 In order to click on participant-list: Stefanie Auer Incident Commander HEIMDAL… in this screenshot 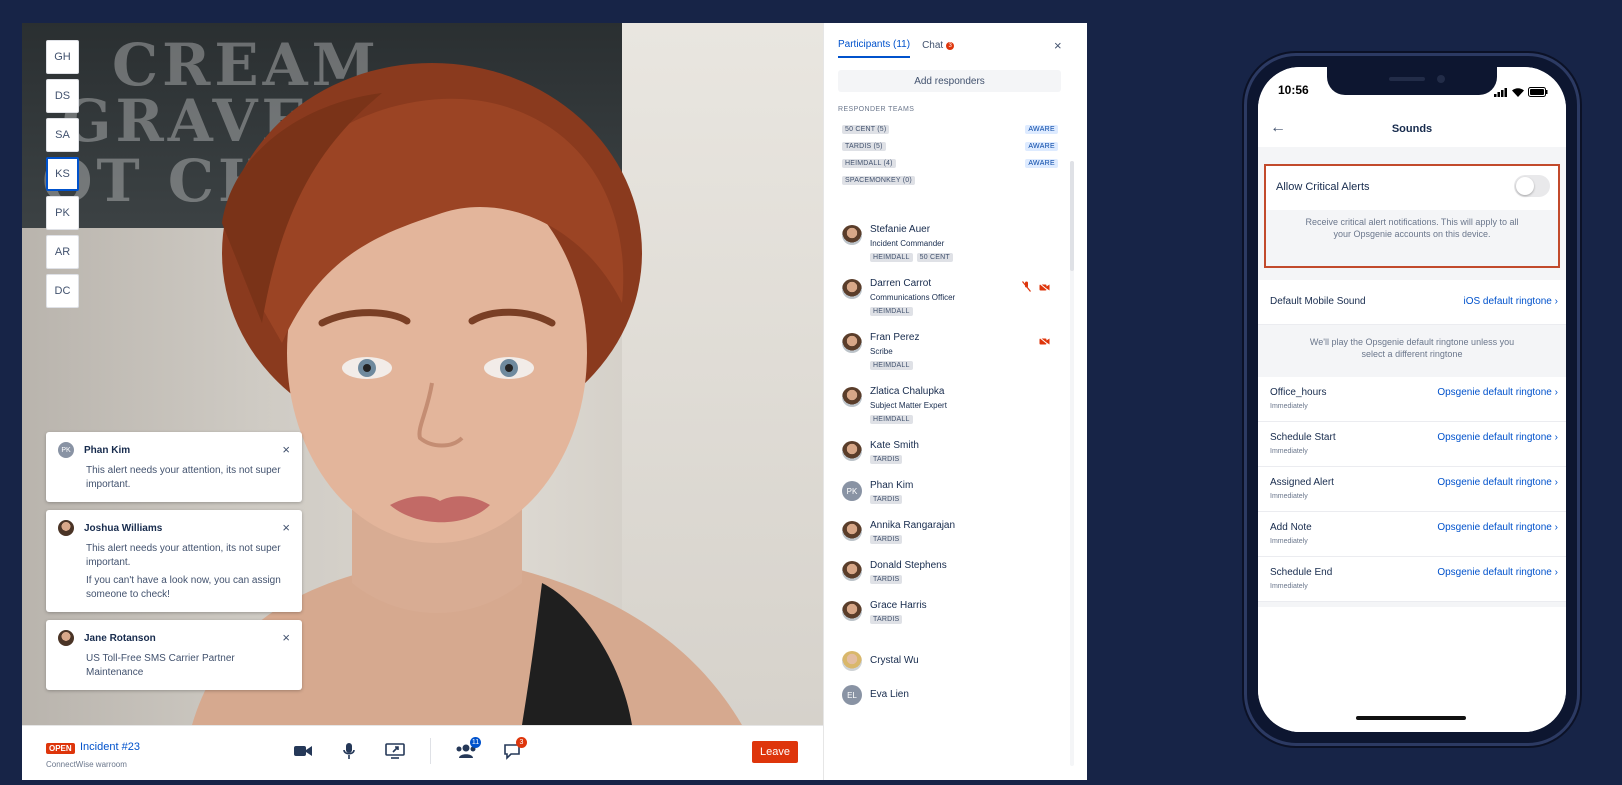, I will do `click(950, 467)`.